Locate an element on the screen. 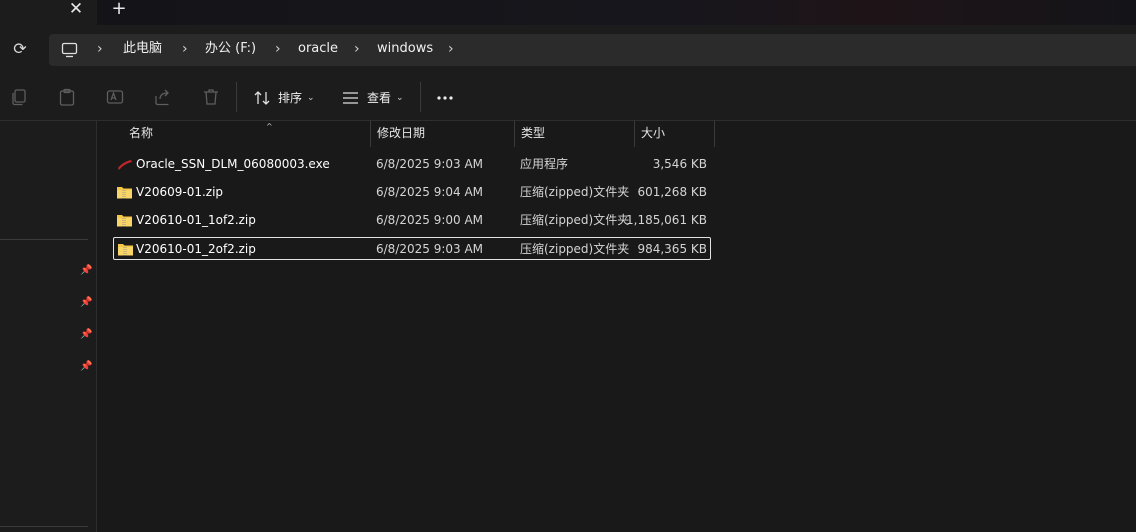  share-icon is located at coordinates (163, 97).